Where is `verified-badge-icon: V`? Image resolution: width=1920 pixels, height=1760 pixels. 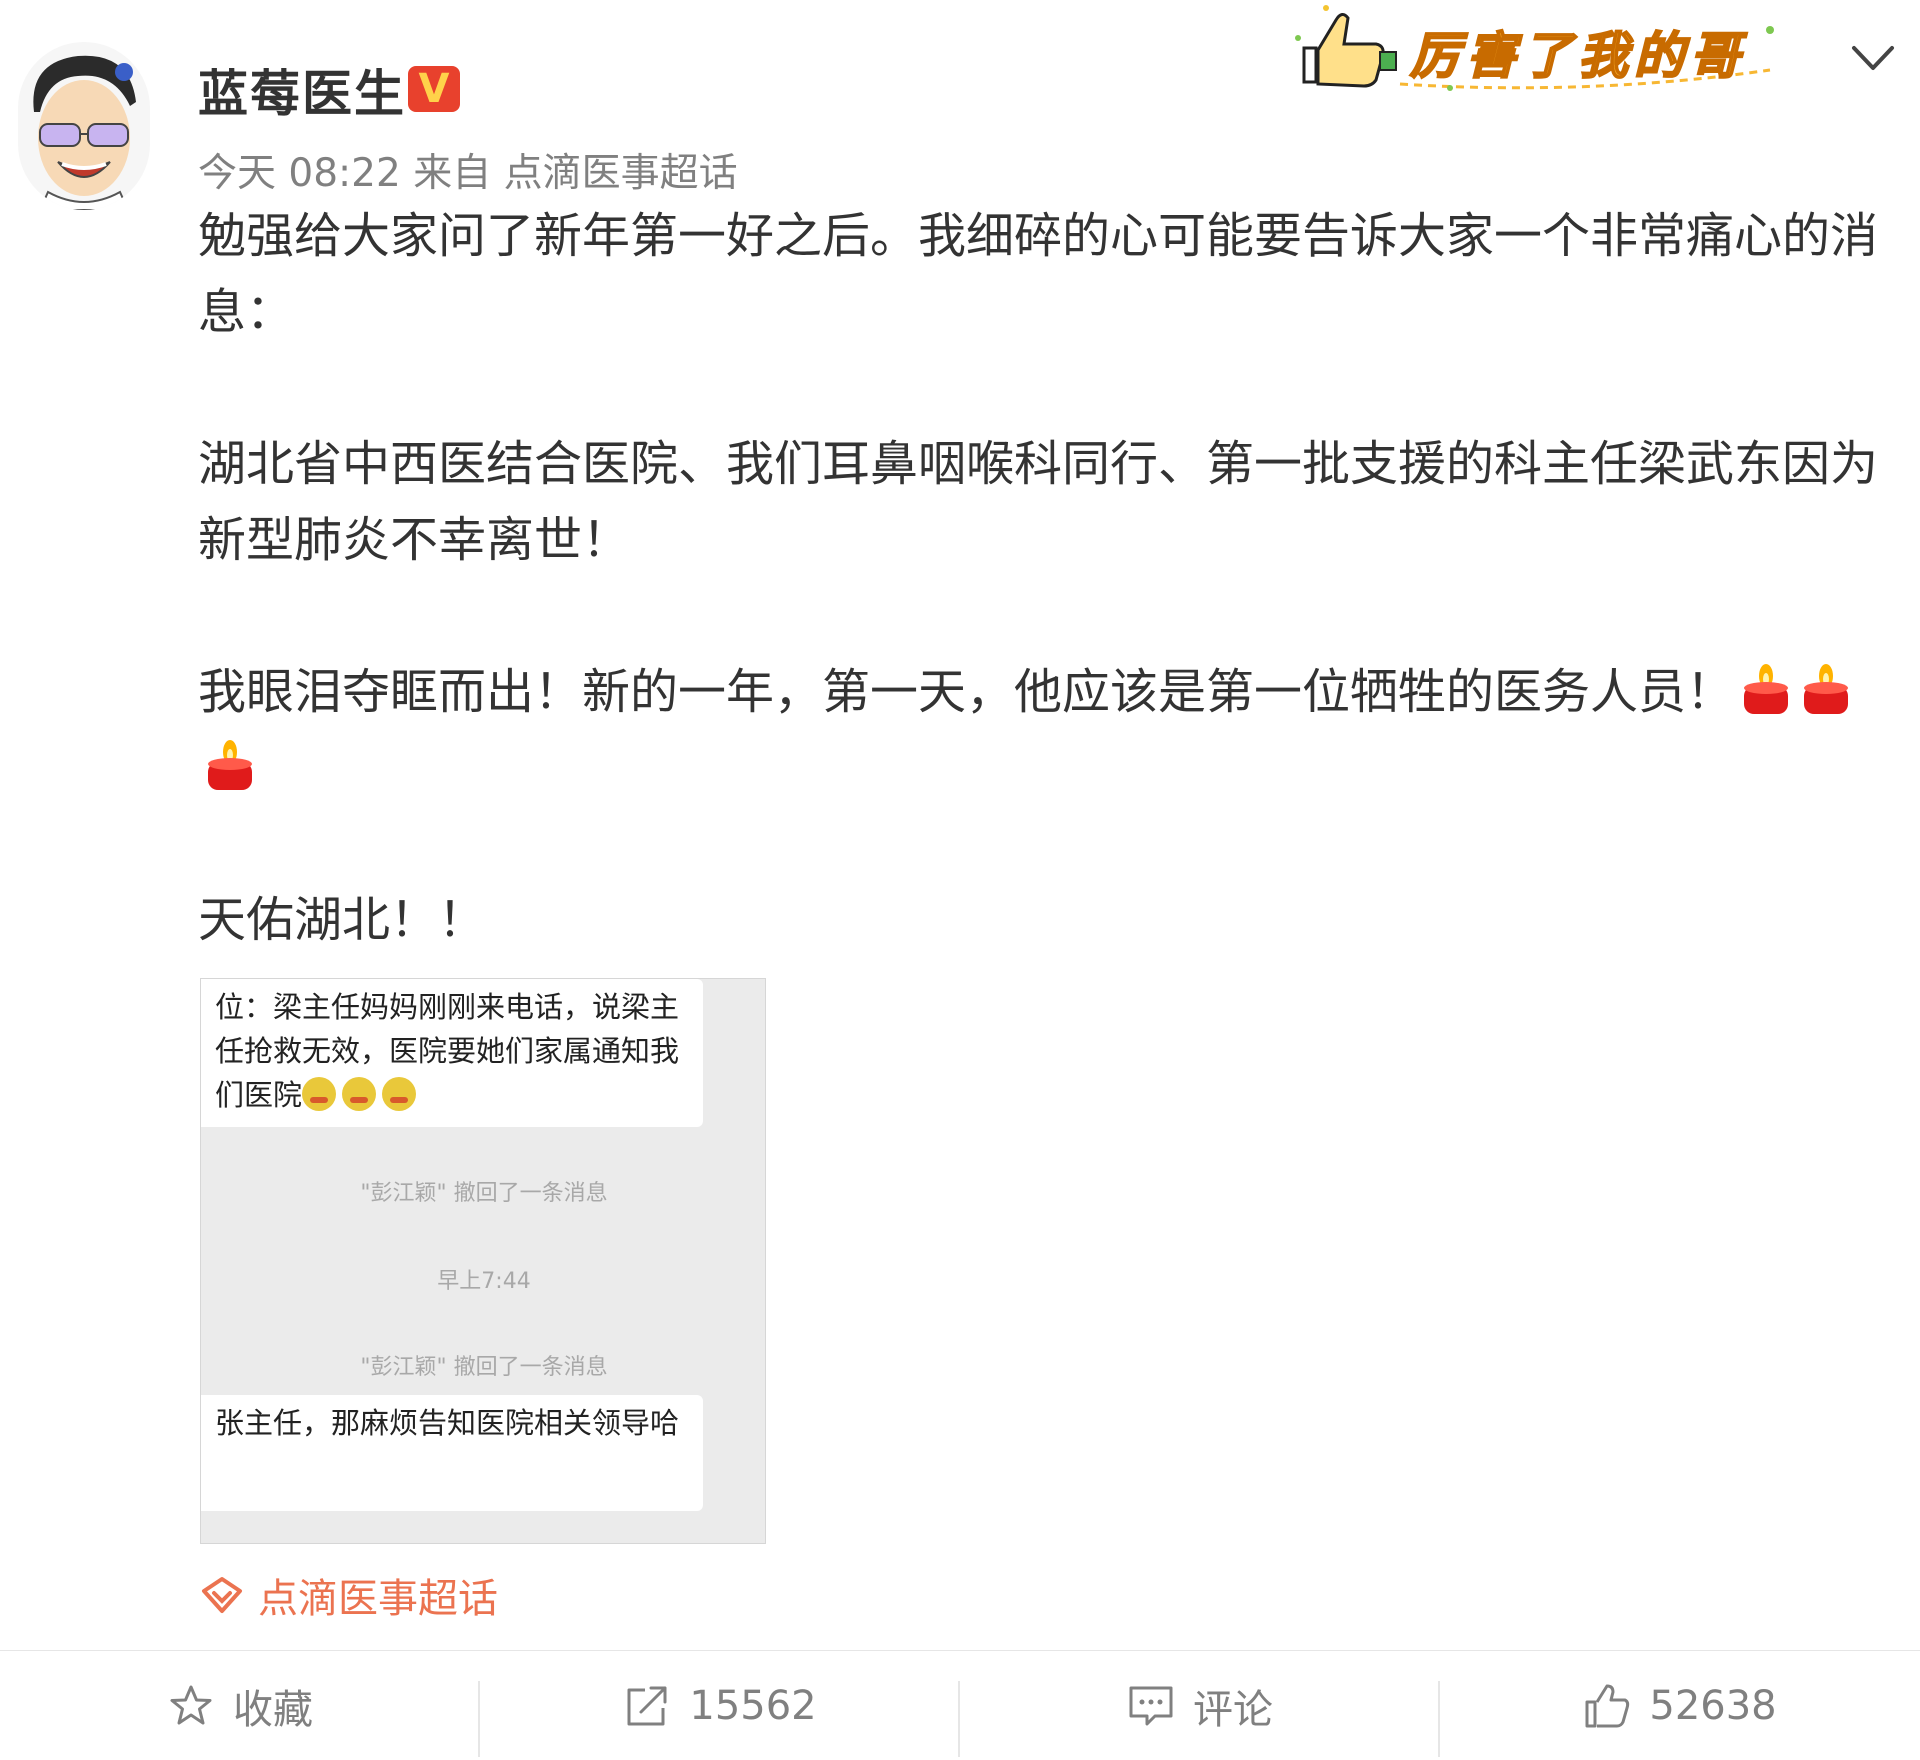
verified-badge-icon: V is located at coordinates (434, 89).